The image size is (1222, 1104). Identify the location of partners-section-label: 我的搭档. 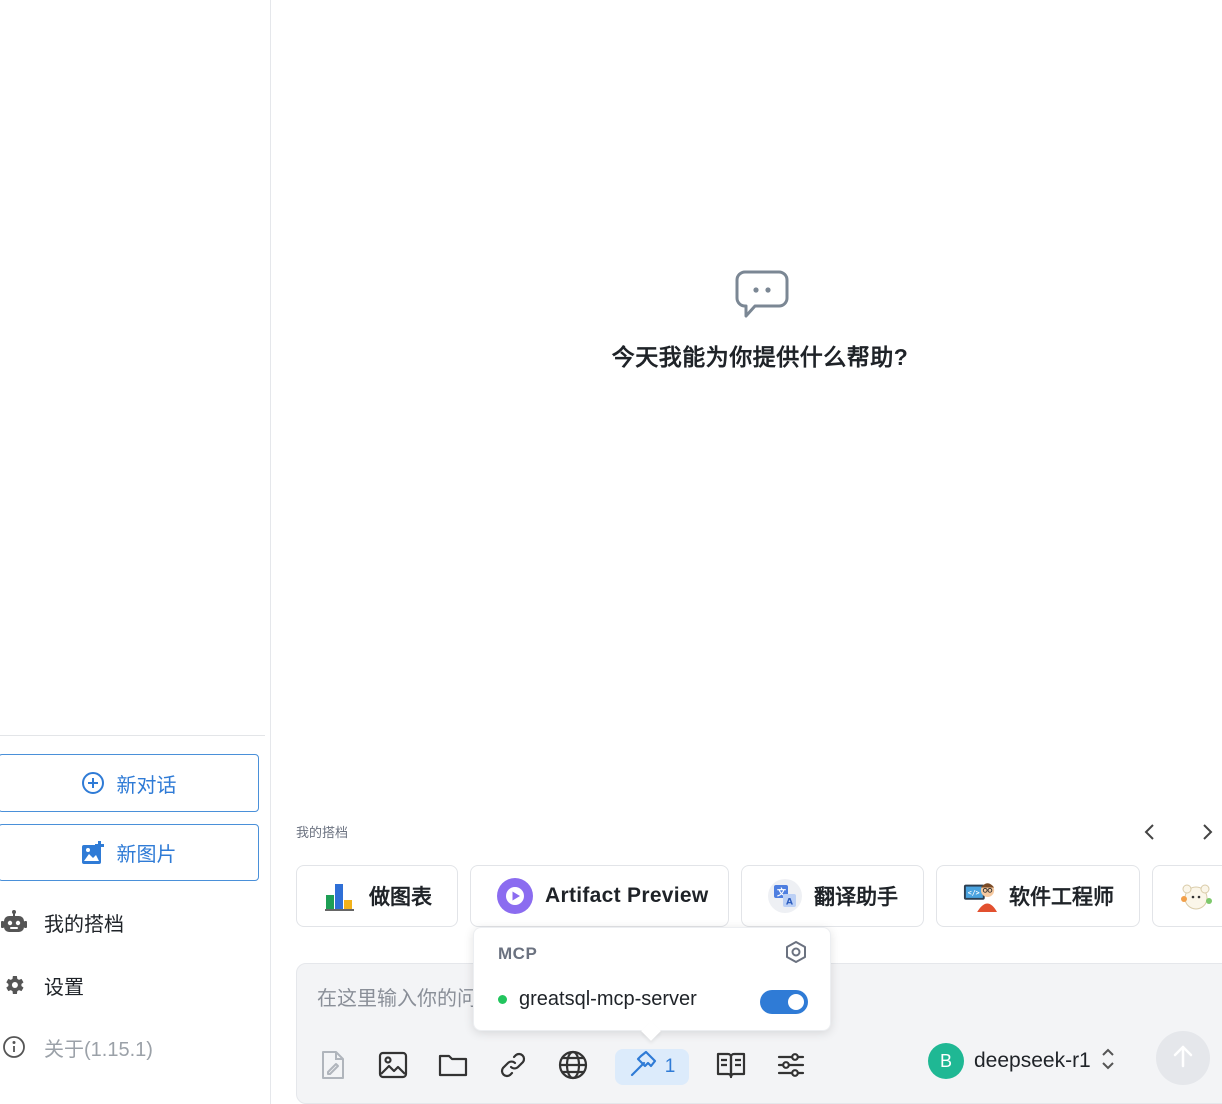
(322, 832).